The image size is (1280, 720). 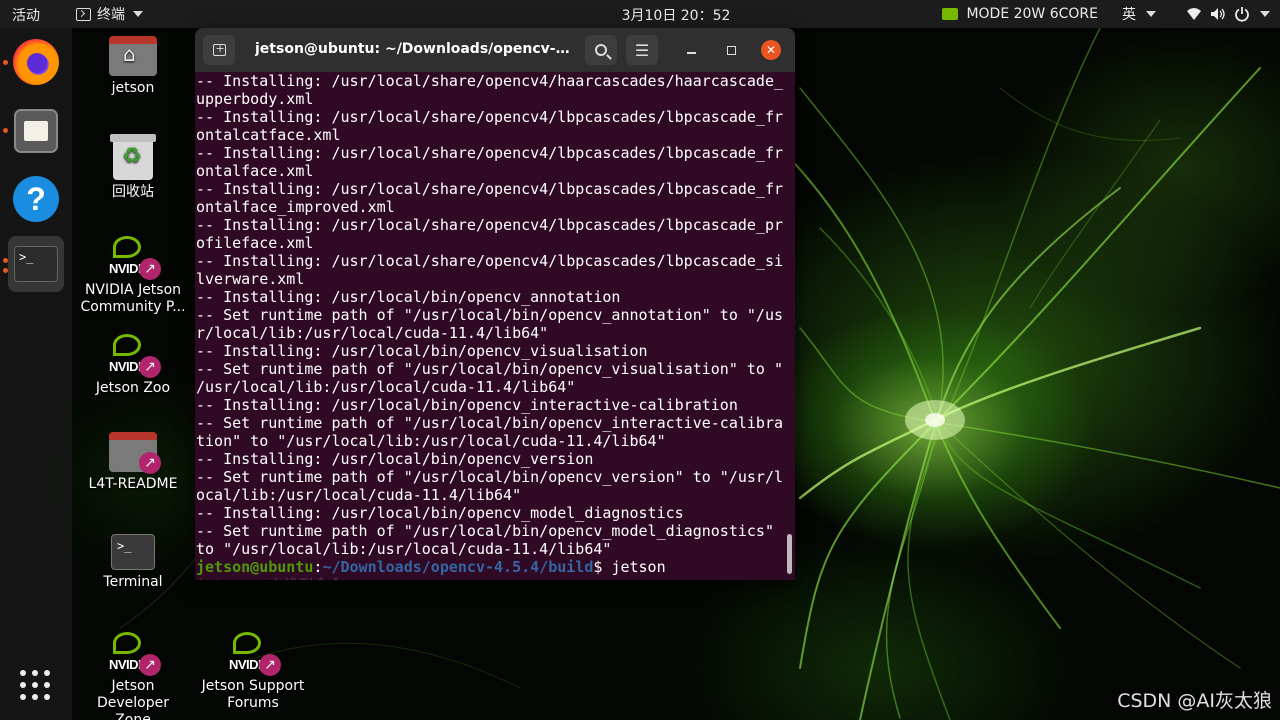 I want to click on terminal-line: r/local/lib:/usr/local/cuda-11.4/lib64", so click(x=372, y=333).